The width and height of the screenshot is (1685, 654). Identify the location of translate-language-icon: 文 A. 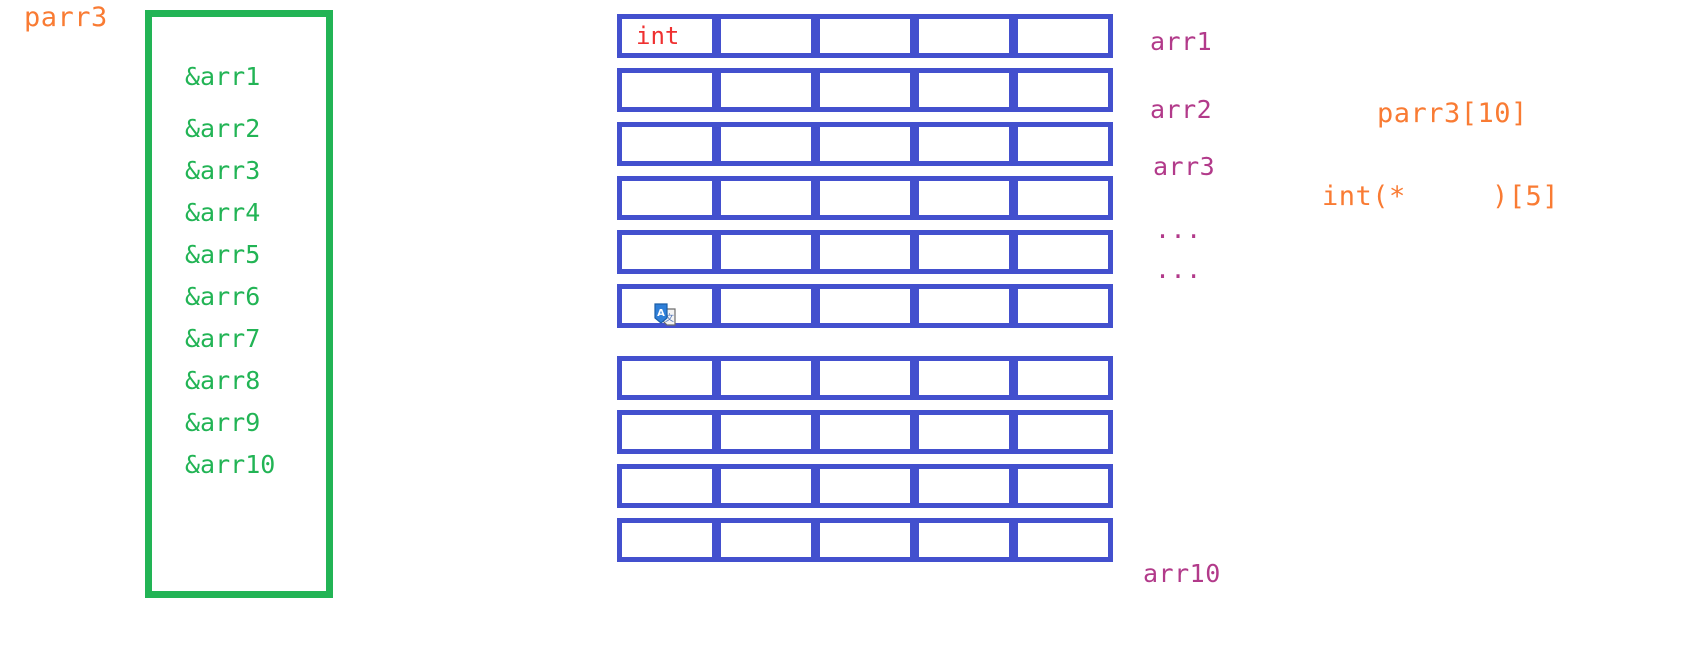
(665, 316).